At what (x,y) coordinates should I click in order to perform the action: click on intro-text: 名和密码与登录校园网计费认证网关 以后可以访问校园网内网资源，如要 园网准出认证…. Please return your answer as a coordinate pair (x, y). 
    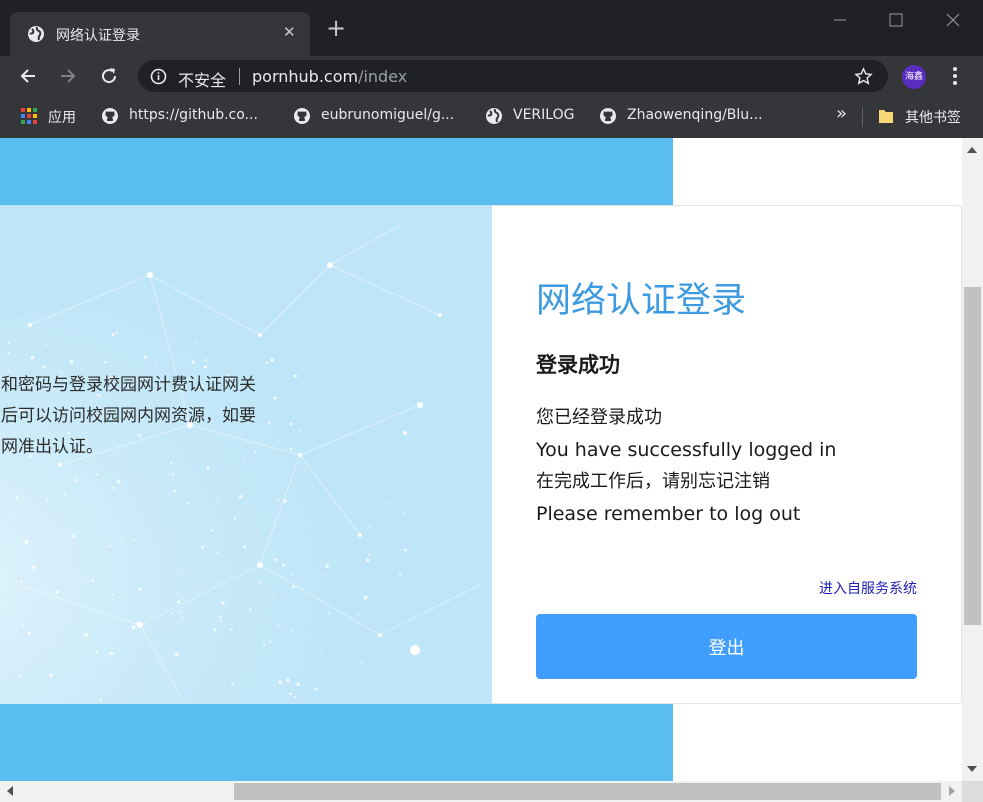
    Looking at the image, I should click on (165, 416).